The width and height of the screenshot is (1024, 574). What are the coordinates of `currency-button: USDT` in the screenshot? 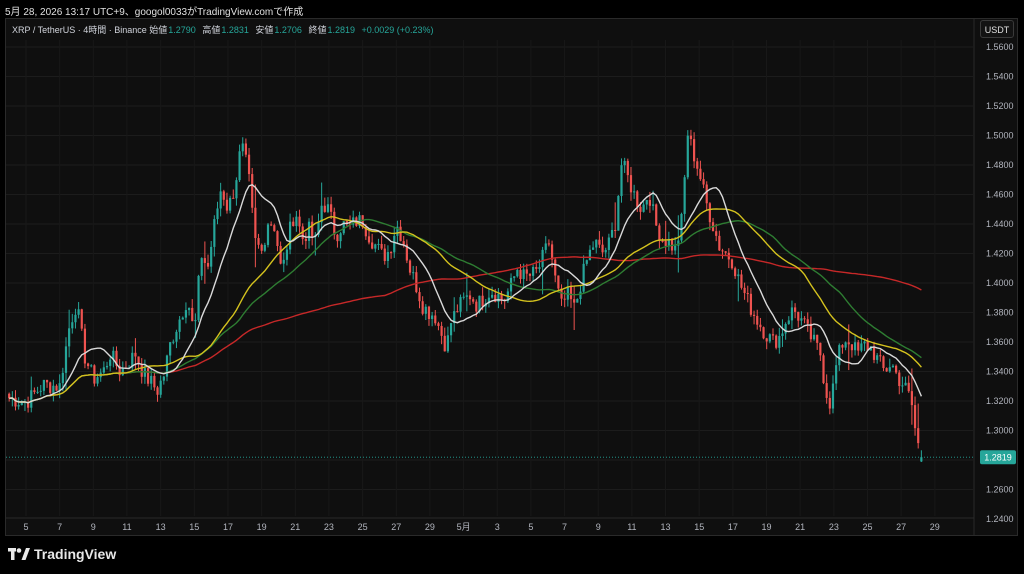 It's located at (997, 29).